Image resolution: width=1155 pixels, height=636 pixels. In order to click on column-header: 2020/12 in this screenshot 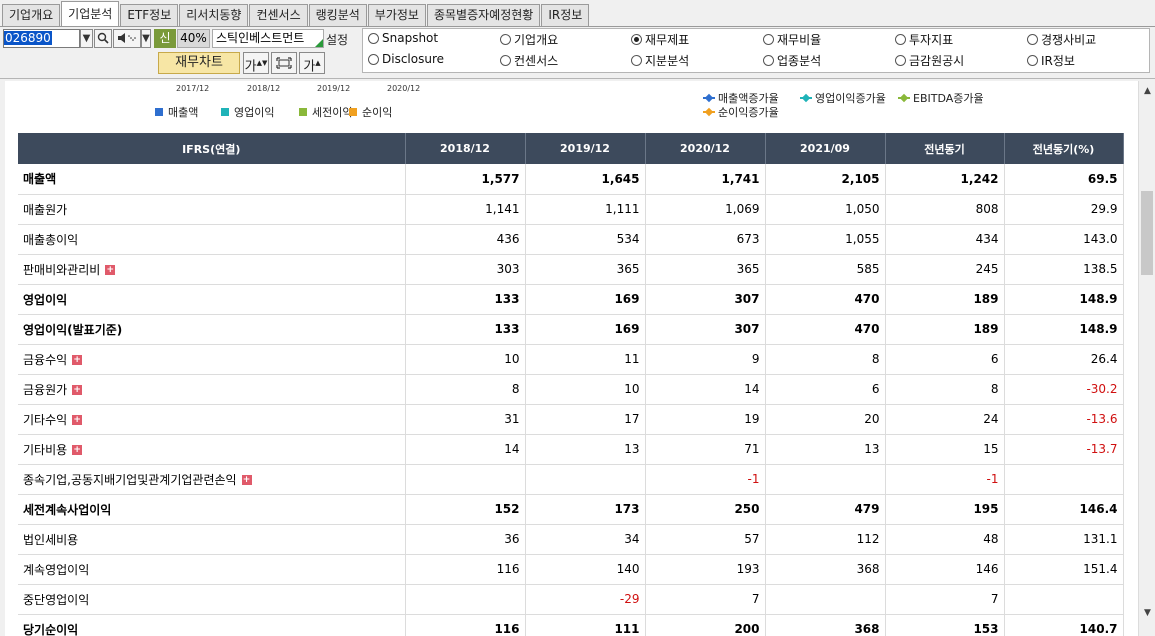, I will do `click(705, 148)`.